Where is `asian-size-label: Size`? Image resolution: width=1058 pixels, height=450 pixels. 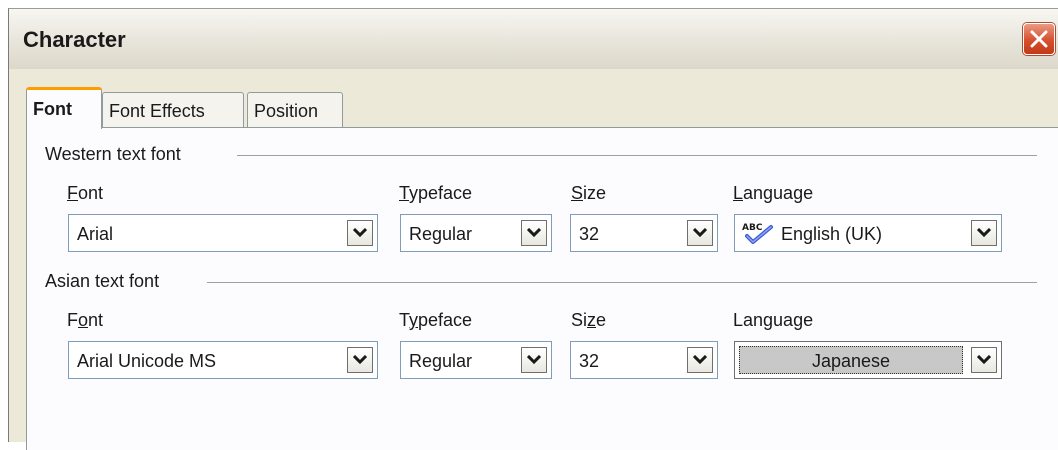
asian-size-label: Size is located at coordinates (588, 320).